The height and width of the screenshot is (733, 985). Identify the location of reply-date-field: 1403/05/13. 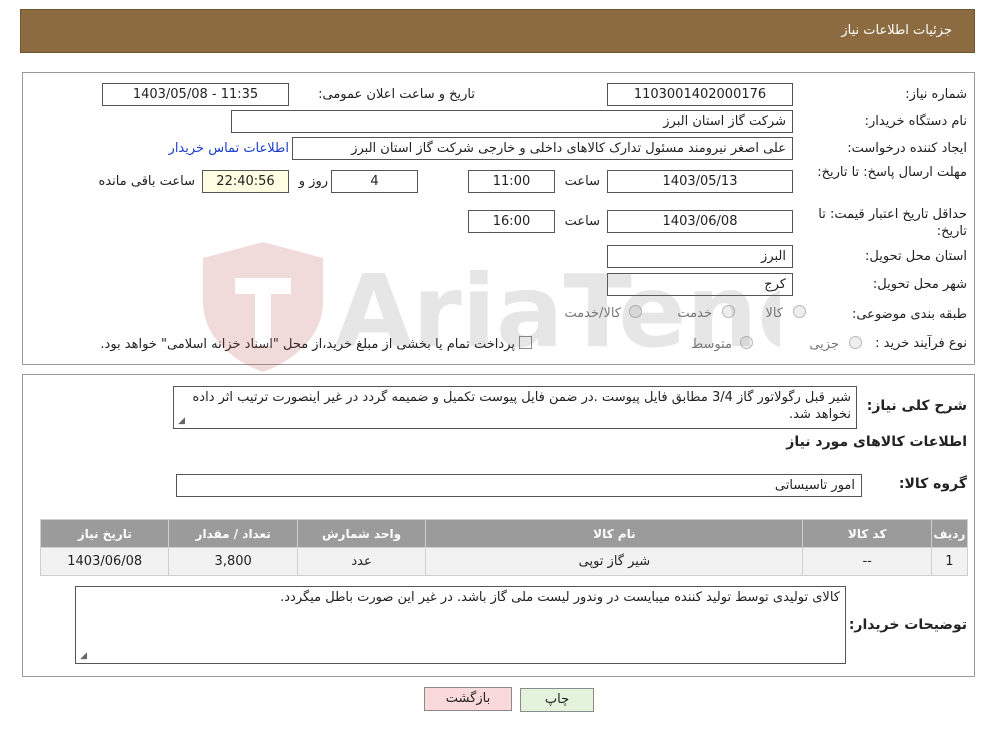
(700, 181).